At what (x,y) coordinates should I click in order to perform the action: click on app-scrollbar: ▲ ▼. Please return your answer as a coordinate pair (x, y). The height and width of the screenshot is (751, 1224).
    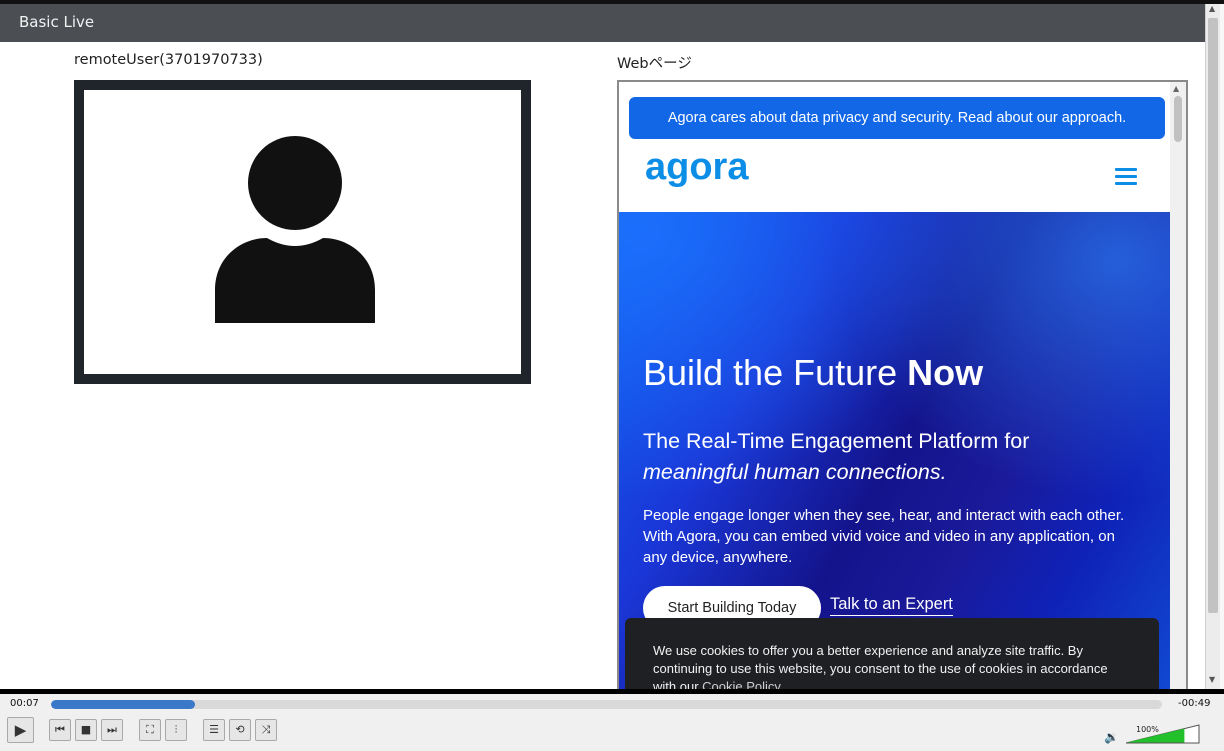
    Looking at the image, I should click on (1212, 346).